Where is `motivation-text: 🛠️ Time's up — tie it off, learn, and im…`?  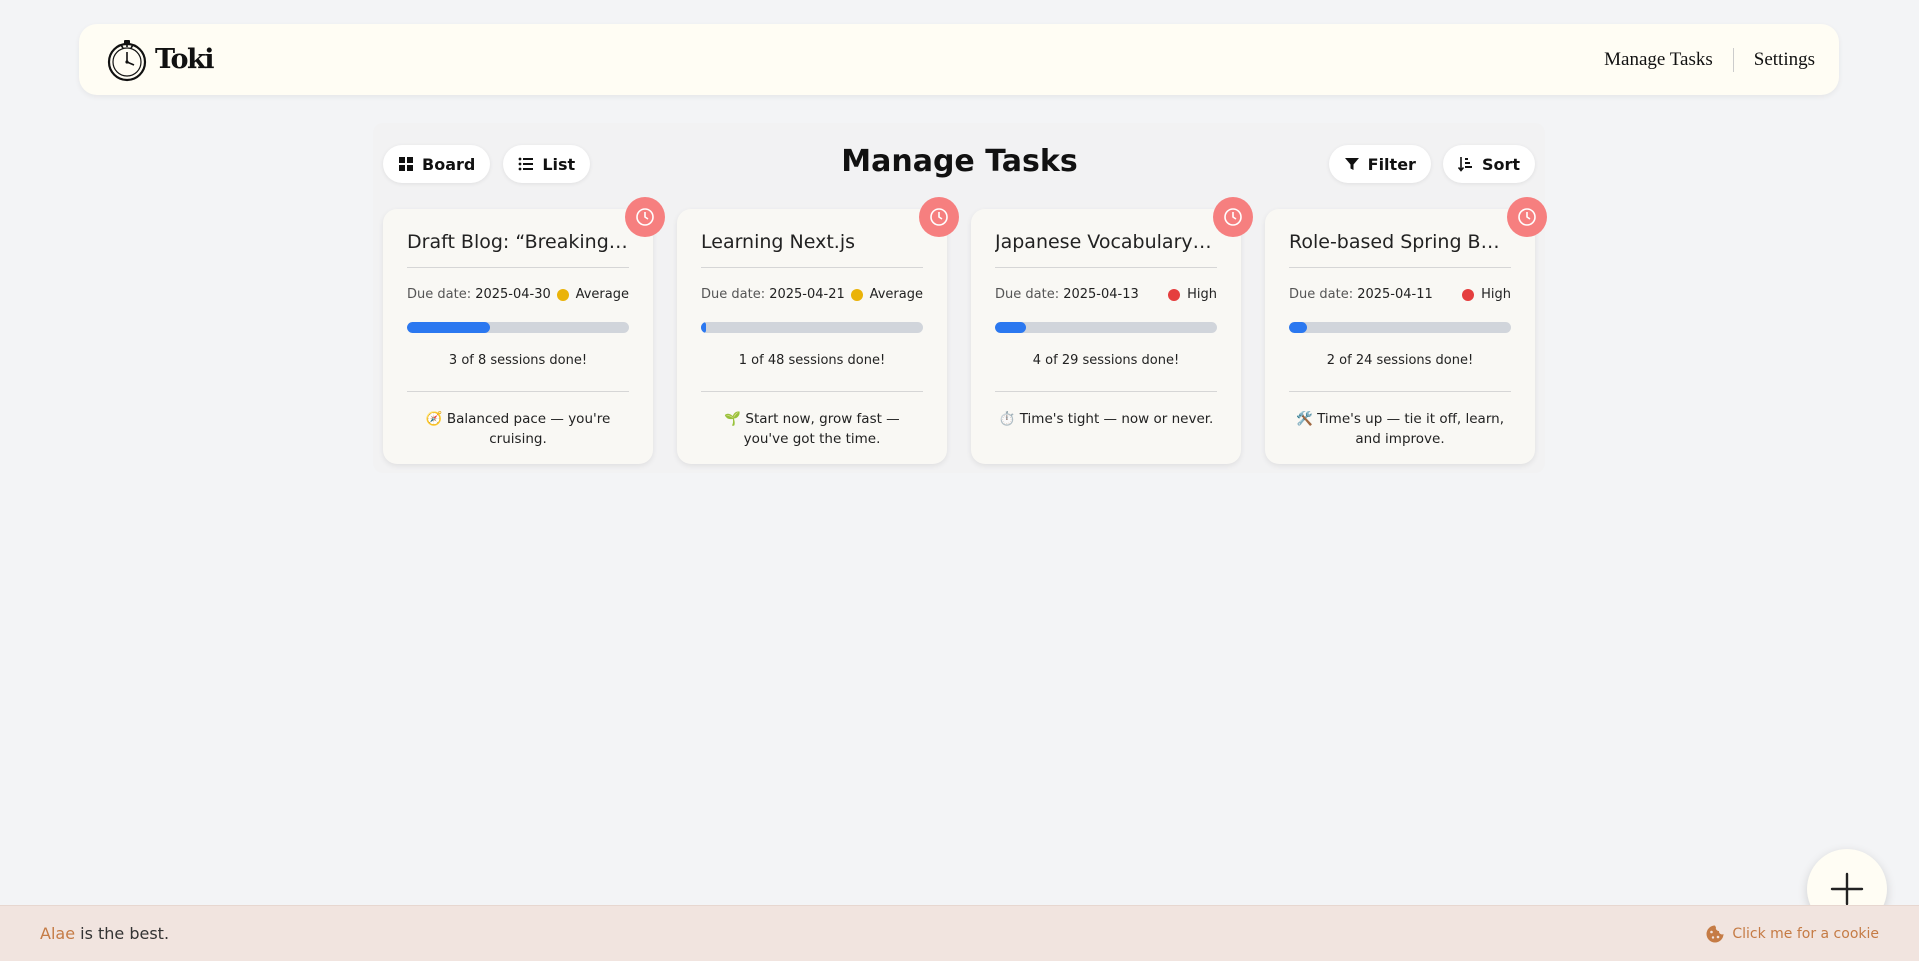 motivation-text: 🛠️ Time's up — tie it off, learn, and im… is located at coordinates (1400, 429).